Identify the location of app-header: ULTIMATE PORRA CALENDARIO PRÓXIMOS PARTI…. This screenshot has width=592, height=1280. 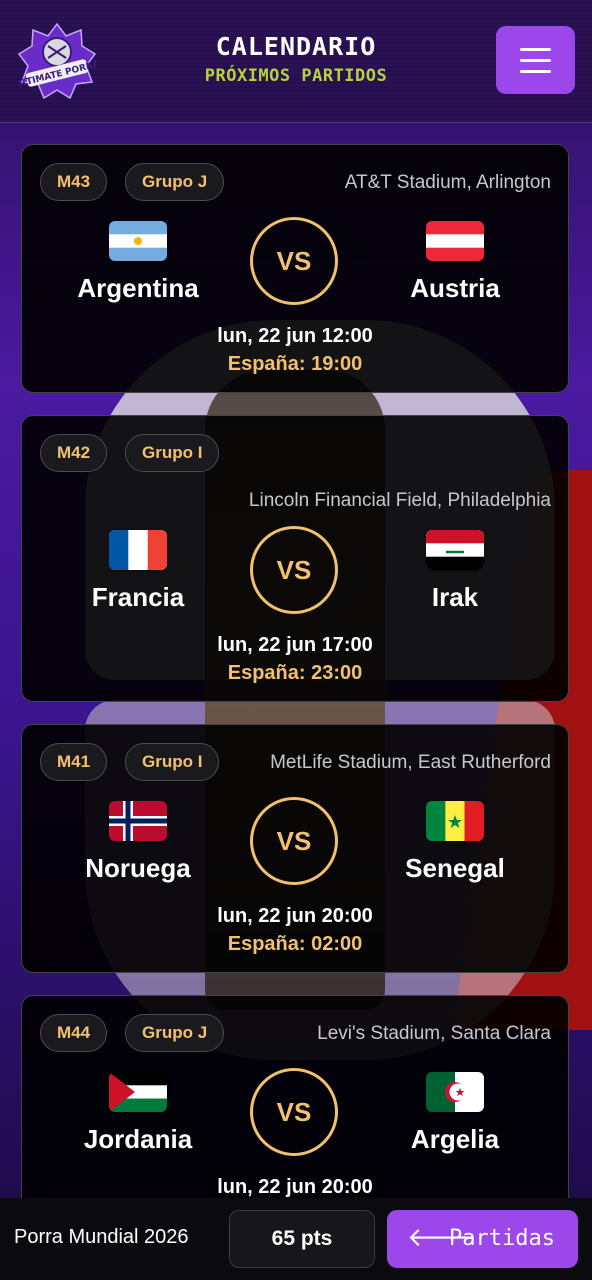
(296, 61).